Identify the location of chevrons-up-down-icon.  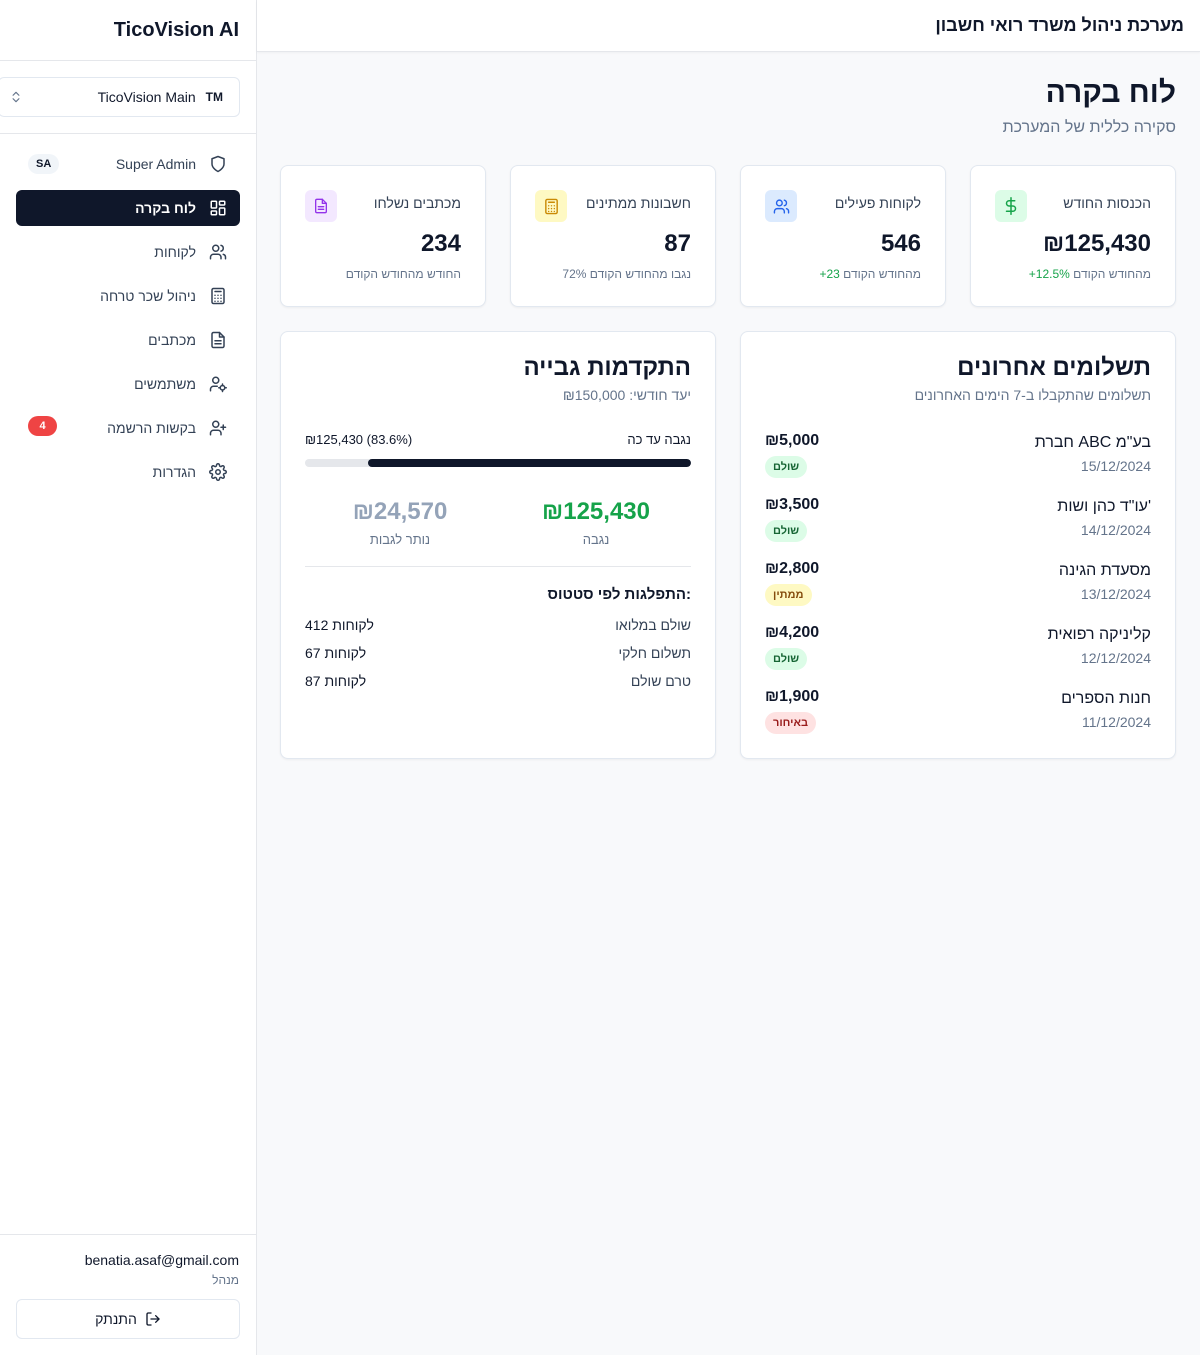
(16, 99).